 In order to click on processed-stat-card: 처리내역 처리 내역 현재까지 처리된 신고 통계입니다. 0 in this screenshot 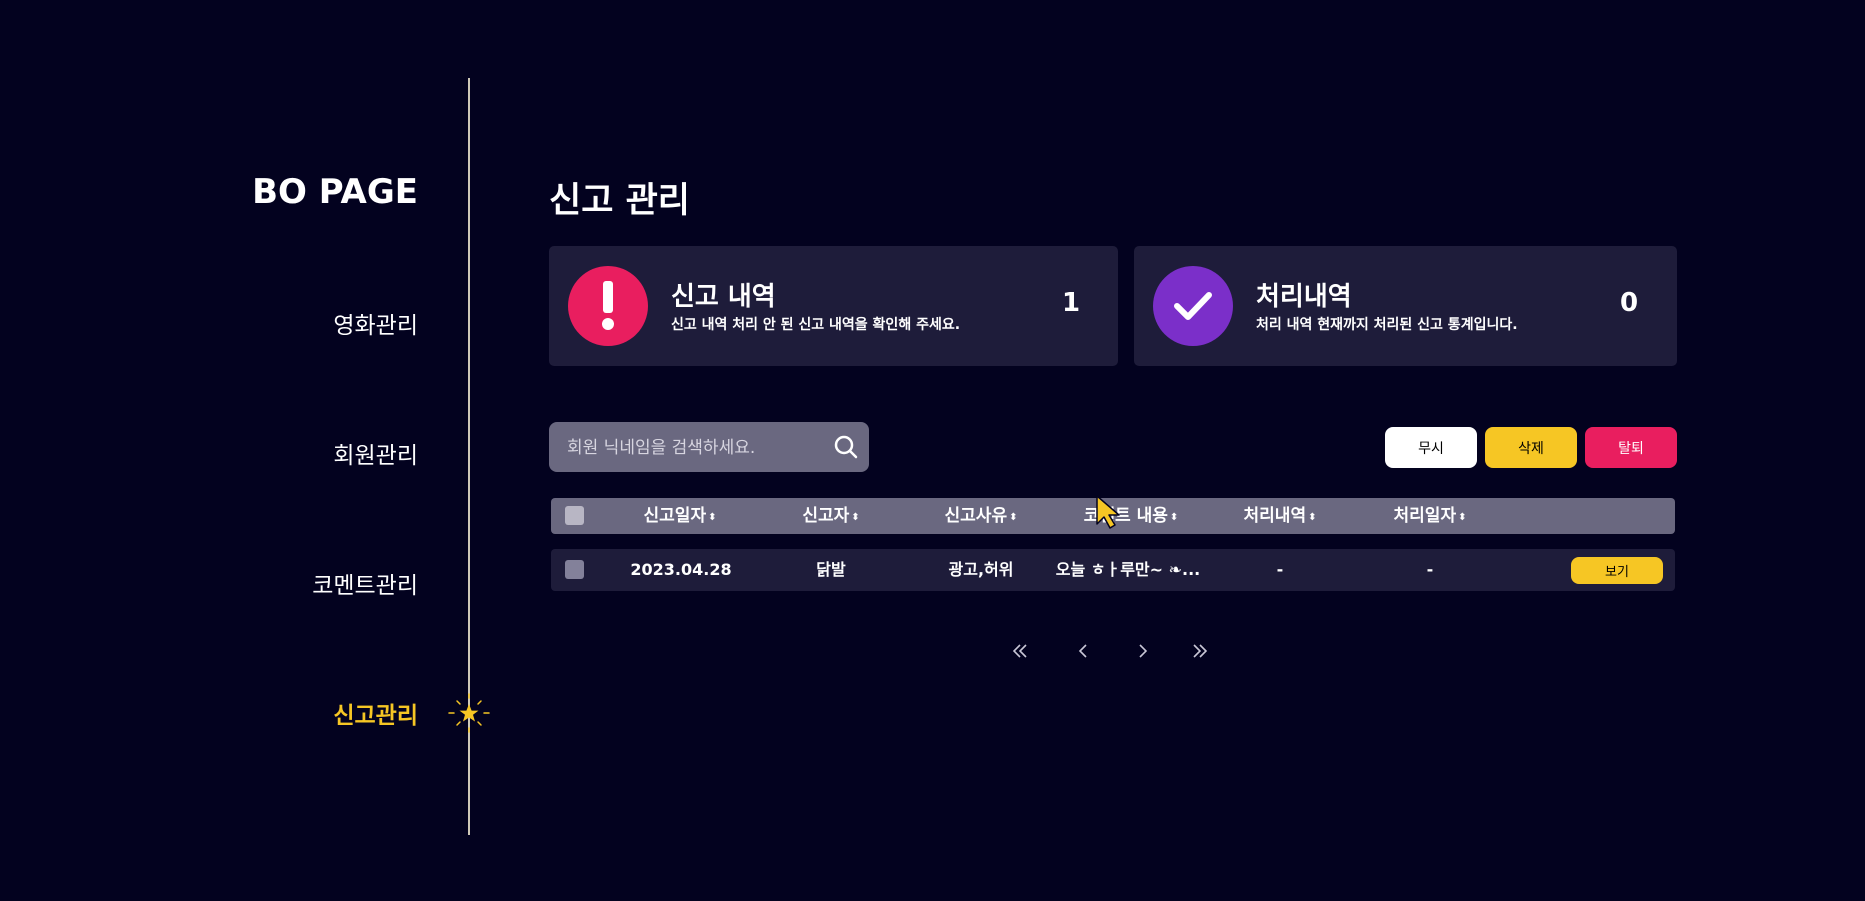, I will do `click(1405, 306)`.